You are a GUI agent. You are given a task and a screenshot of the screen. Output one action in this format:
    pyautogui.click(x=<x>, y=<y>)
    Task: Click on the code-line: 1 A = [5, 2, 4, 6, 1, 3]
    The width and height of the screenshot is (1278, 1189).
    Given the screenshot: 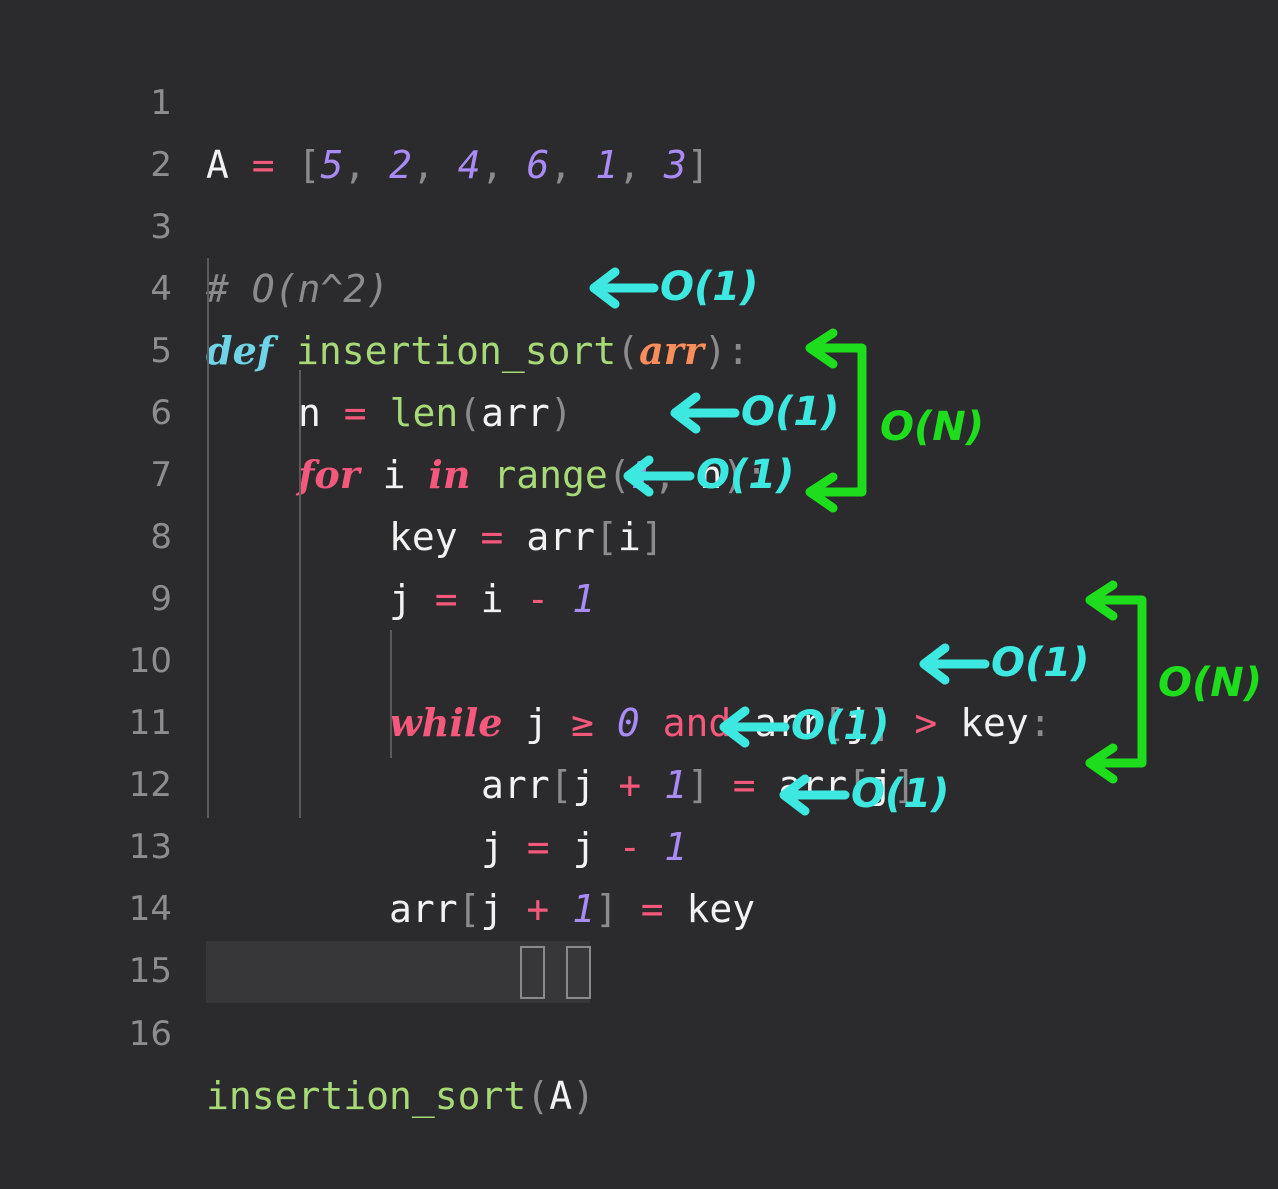 What is the action you would take?
    pyautogui.click(x=639, y=98)
    